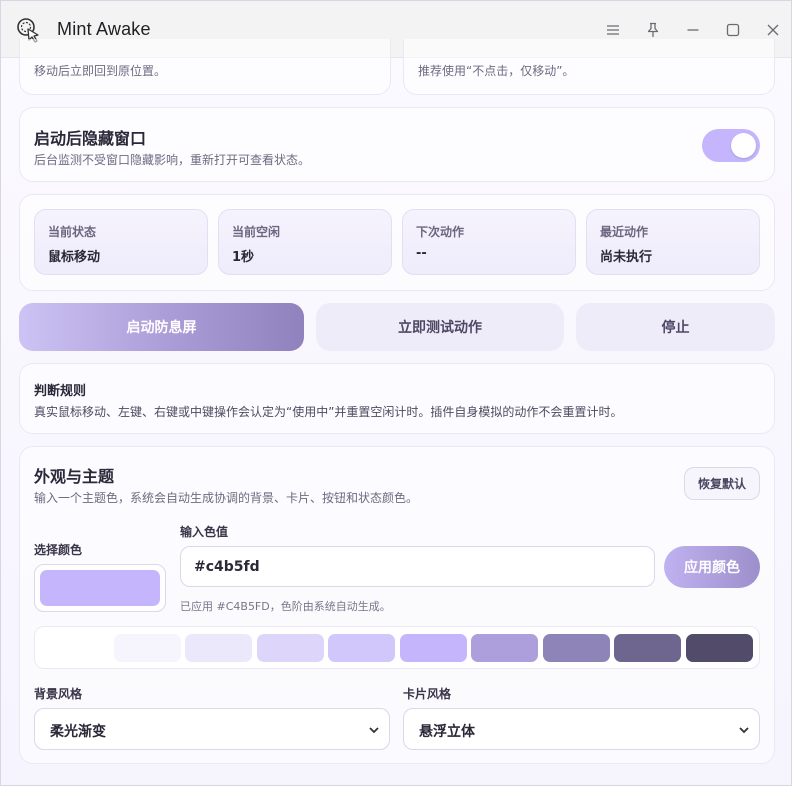  Describe the element at coordinates (121, 242) in the screenshot. I see `stat-current-state: 当前状态 鼠标移动` at that location.